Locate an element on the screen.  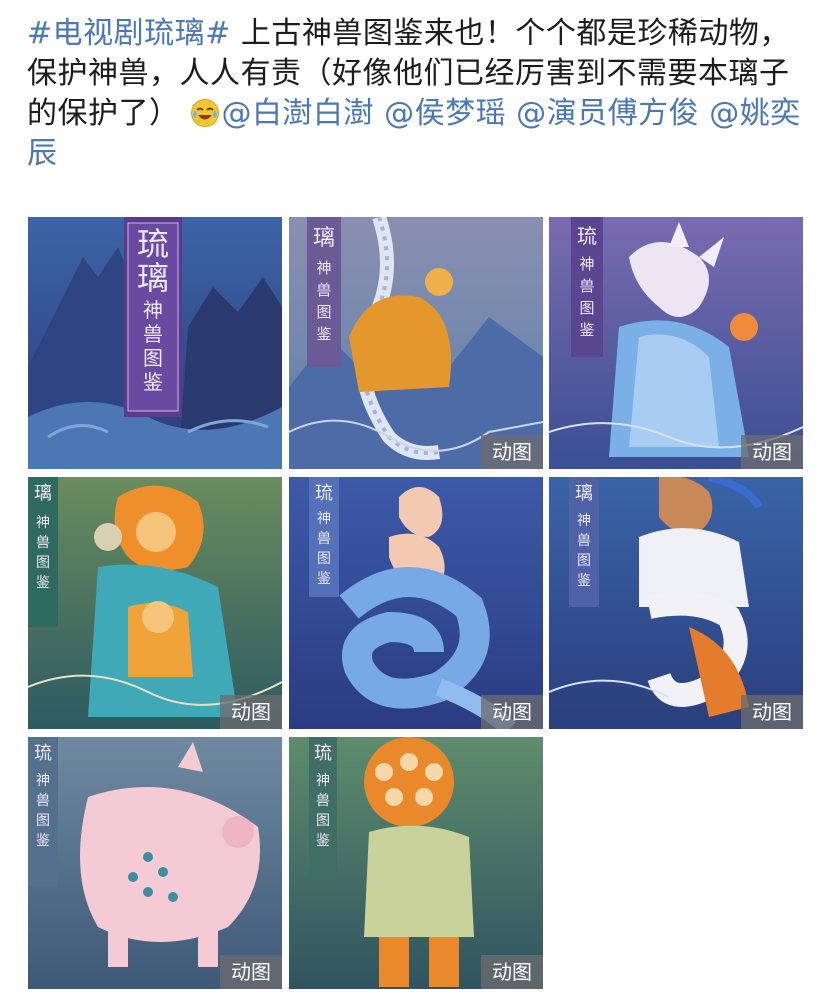
hashtag-link: #电视剧琉璃# is located at coordinates (129, 33).